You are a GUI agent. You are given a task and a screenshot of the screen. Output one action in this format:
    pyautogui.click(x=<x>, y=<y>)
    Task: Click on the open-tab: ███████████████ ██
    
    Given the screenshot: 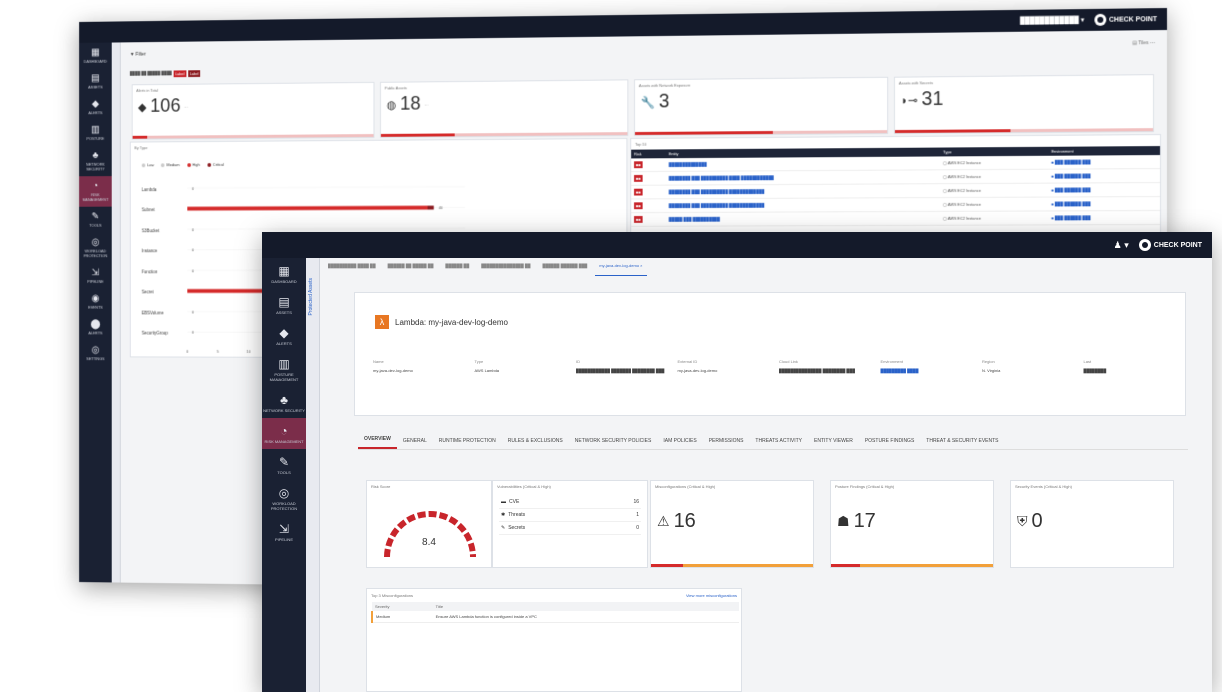 What is the action you would take?
    pyautogui.click(x=505, y=269)
    